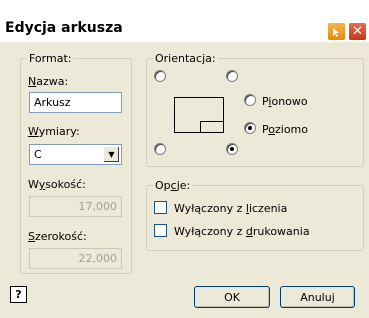 This screenshot has width=369, height=318. Describe the element at coordinates (160, 76) in the screenshot. I see `corner-radio-top-left` at that location.